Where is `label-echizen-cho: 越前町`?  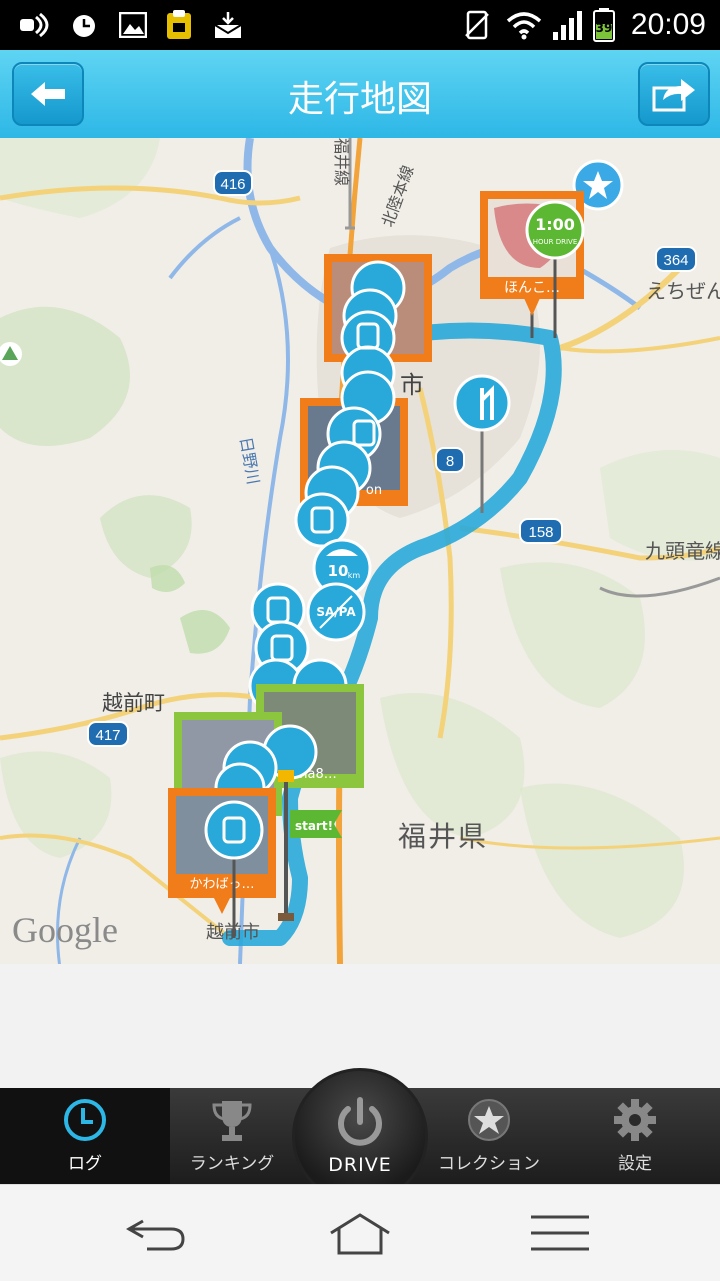 label-echizen-cho: 越前町 is located at coordinates (133, 703).